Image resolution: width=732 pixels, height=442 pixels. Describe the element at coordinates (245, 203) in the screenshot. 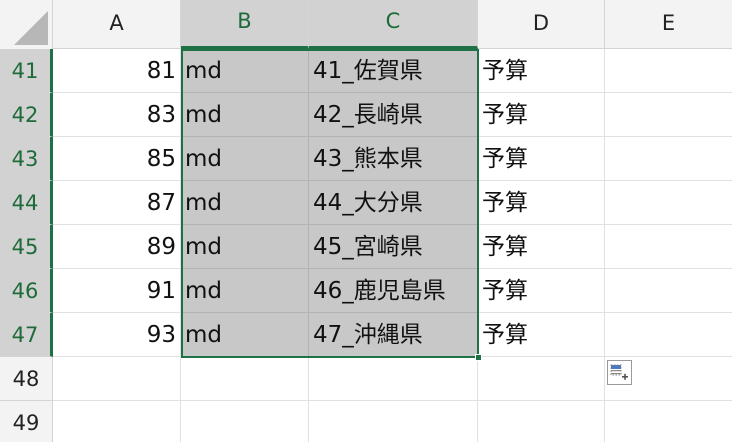

I see `cell-b44: md` at that location.